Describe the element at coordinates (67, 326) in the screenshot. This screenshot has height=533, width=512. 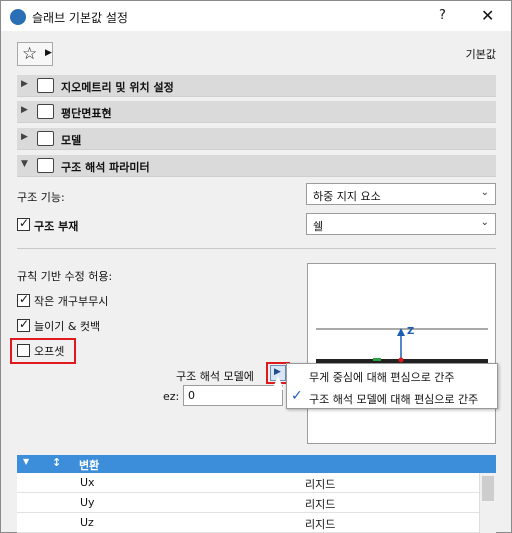
I see `extend-cutback-label: 늘이기 & 컷백` at that location.